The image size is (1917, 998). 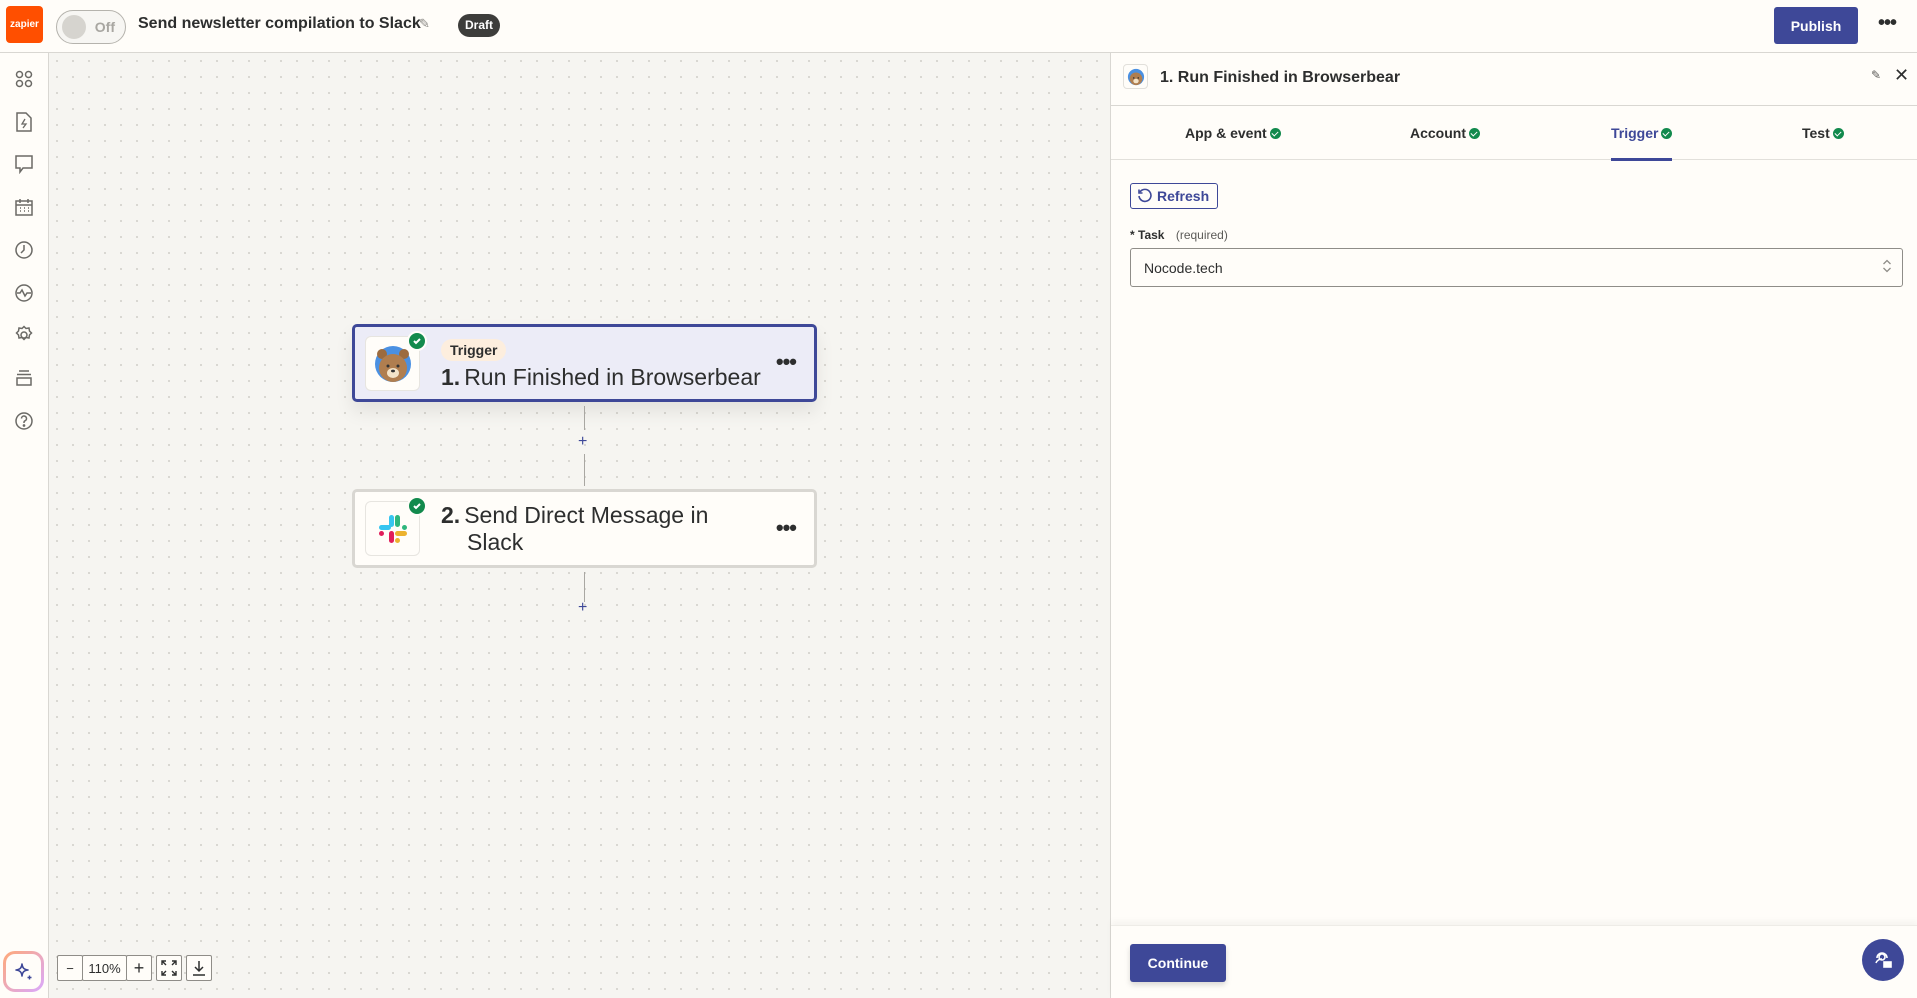 I want to click on more-options-icon: •••, so click(x=1887, y=23).